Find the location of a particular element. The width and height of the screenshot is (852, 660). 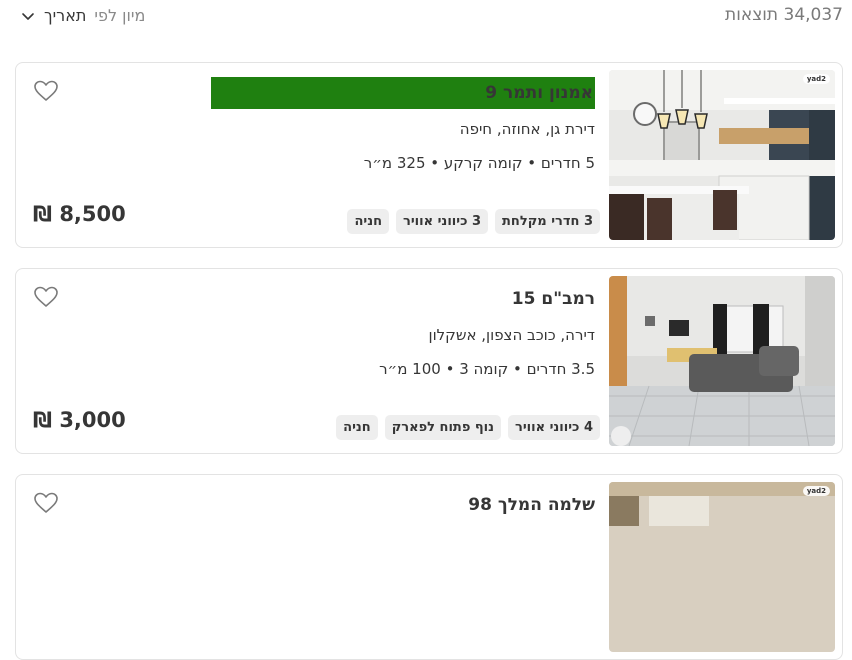

listing-title: שלמה המלך 98 is located at coordinates (531, 505).